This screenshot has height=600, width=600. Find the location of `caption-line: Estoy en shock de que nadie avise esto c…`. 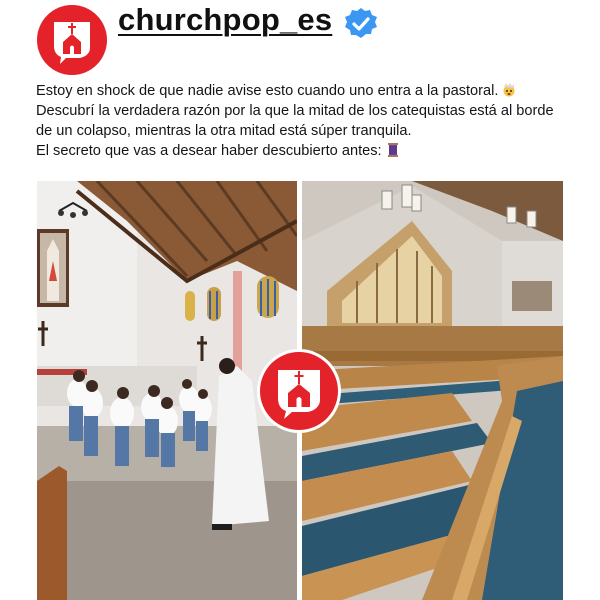

caption-line: Estoy en shock de que nadie avise esto c… is located at coordinates (301, 91).